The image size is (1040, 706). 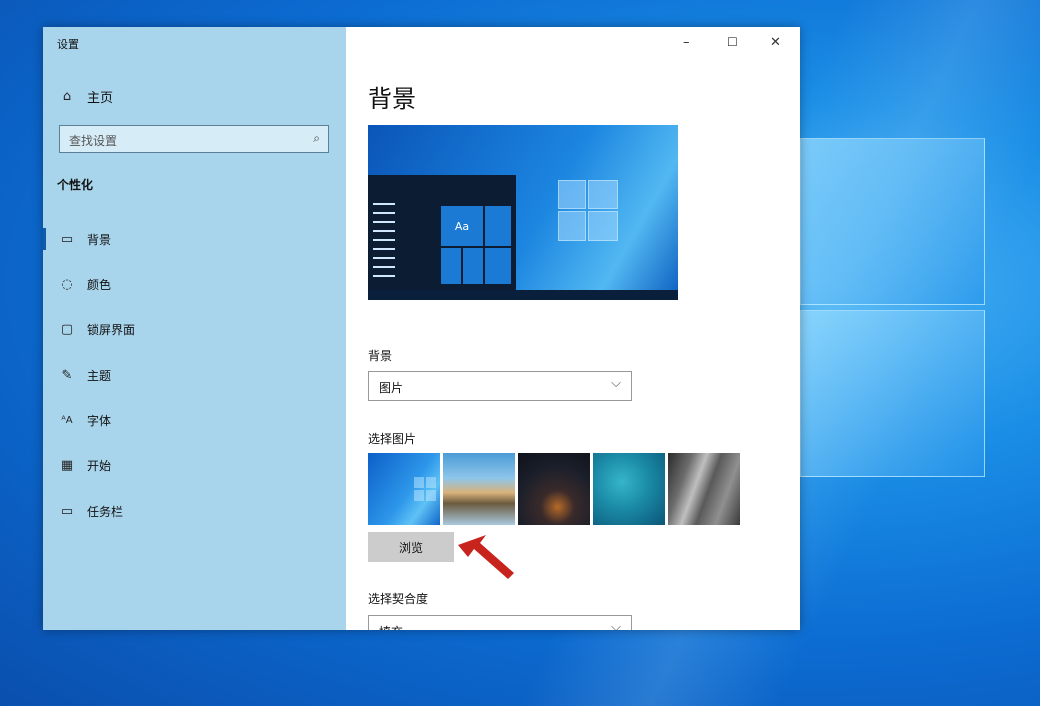 What do you see at coordinates (194, 511) in the screenshot?
I see `sidebar-item-taskbar: ▭ 任务栏` at bounding box center [194, 511].